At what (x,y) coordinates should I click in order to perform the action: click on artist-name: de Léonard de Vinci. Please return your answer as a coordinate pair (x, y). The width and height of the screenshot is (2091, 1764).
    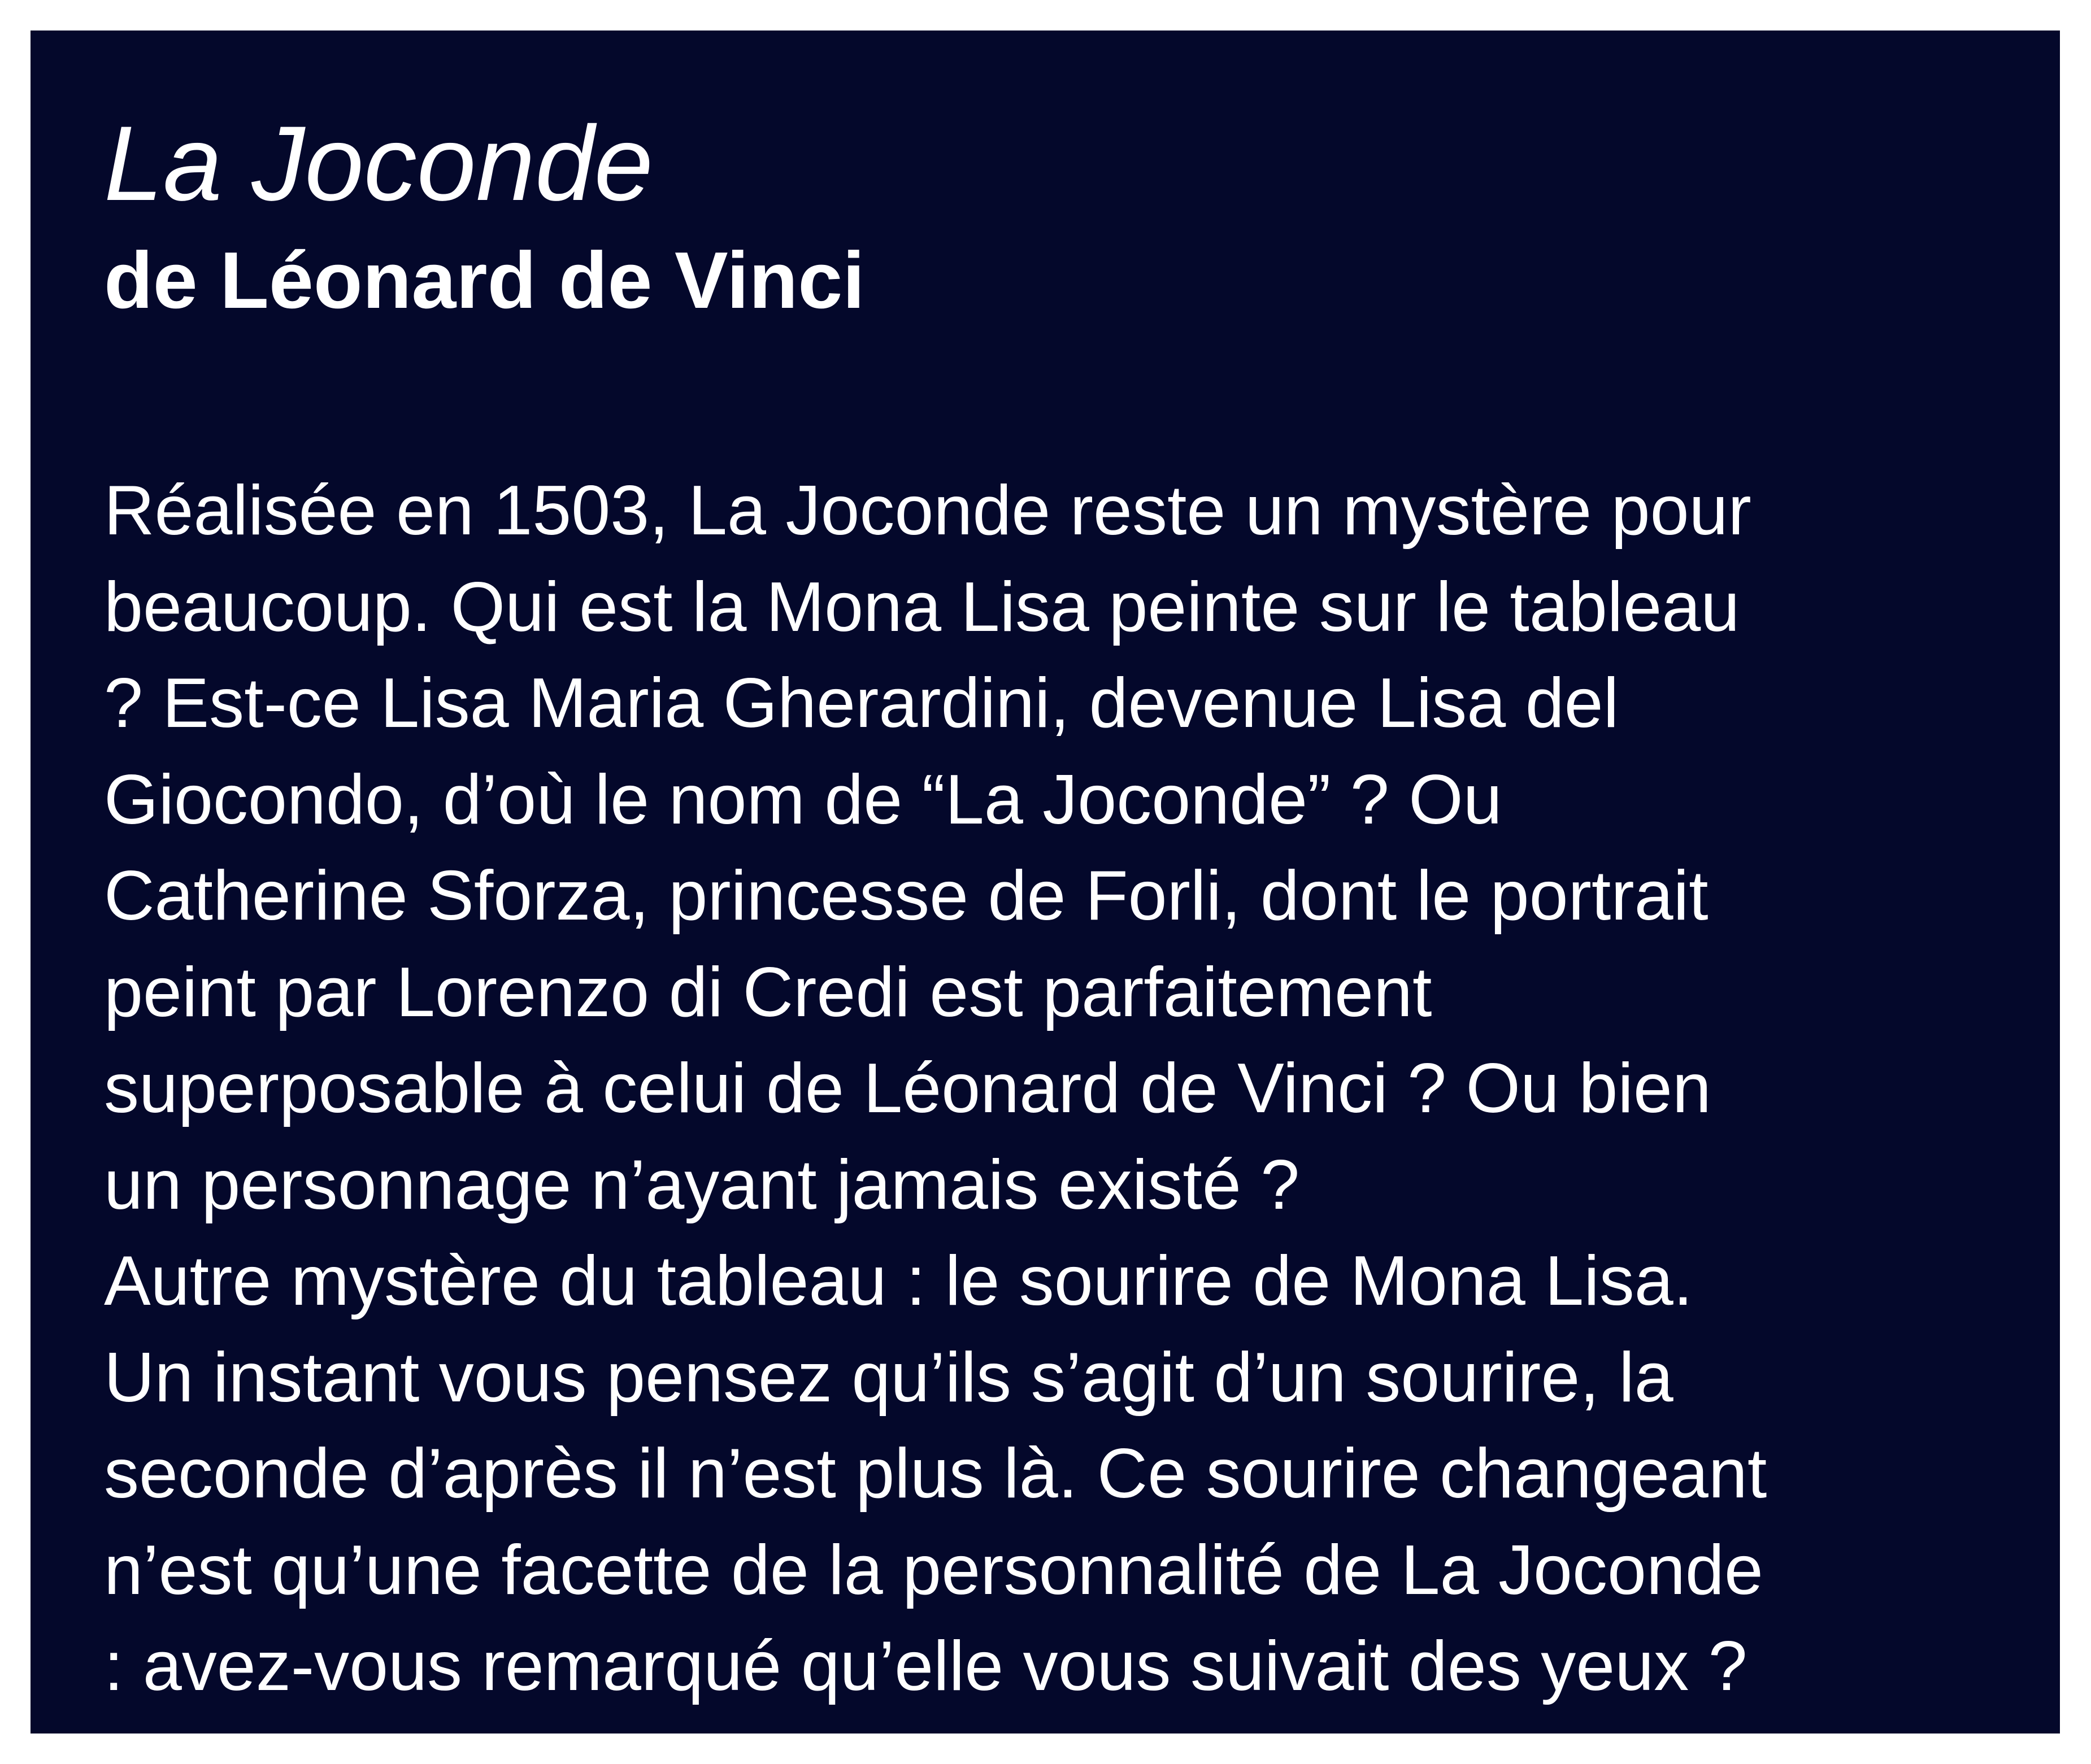
    Looking at the image, I should click on (485, 280).